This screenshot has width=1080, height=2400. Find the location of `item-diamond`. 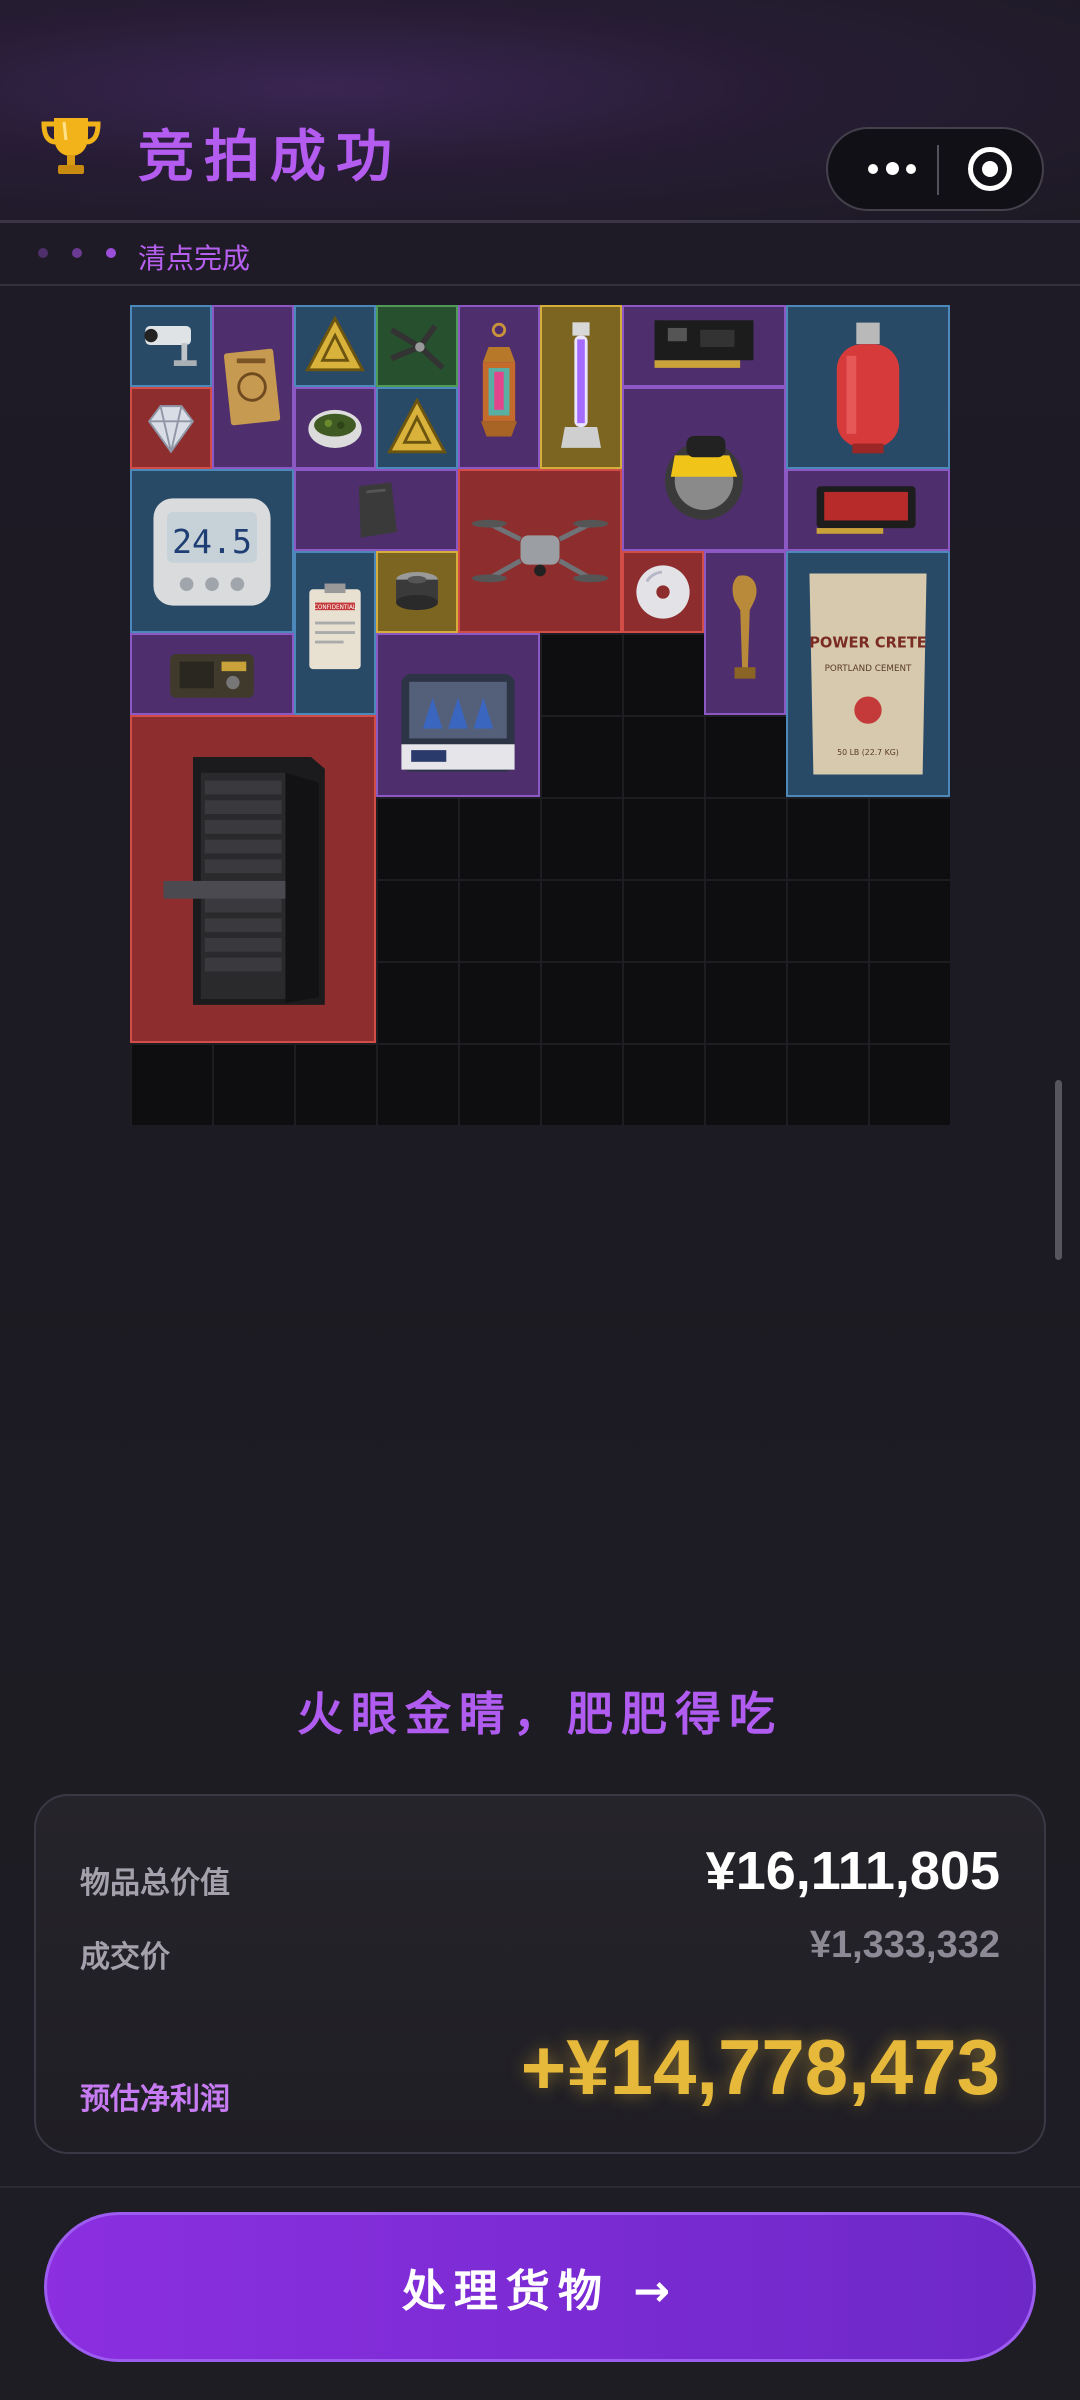

item-diamond is located at coordinates (171, 428).